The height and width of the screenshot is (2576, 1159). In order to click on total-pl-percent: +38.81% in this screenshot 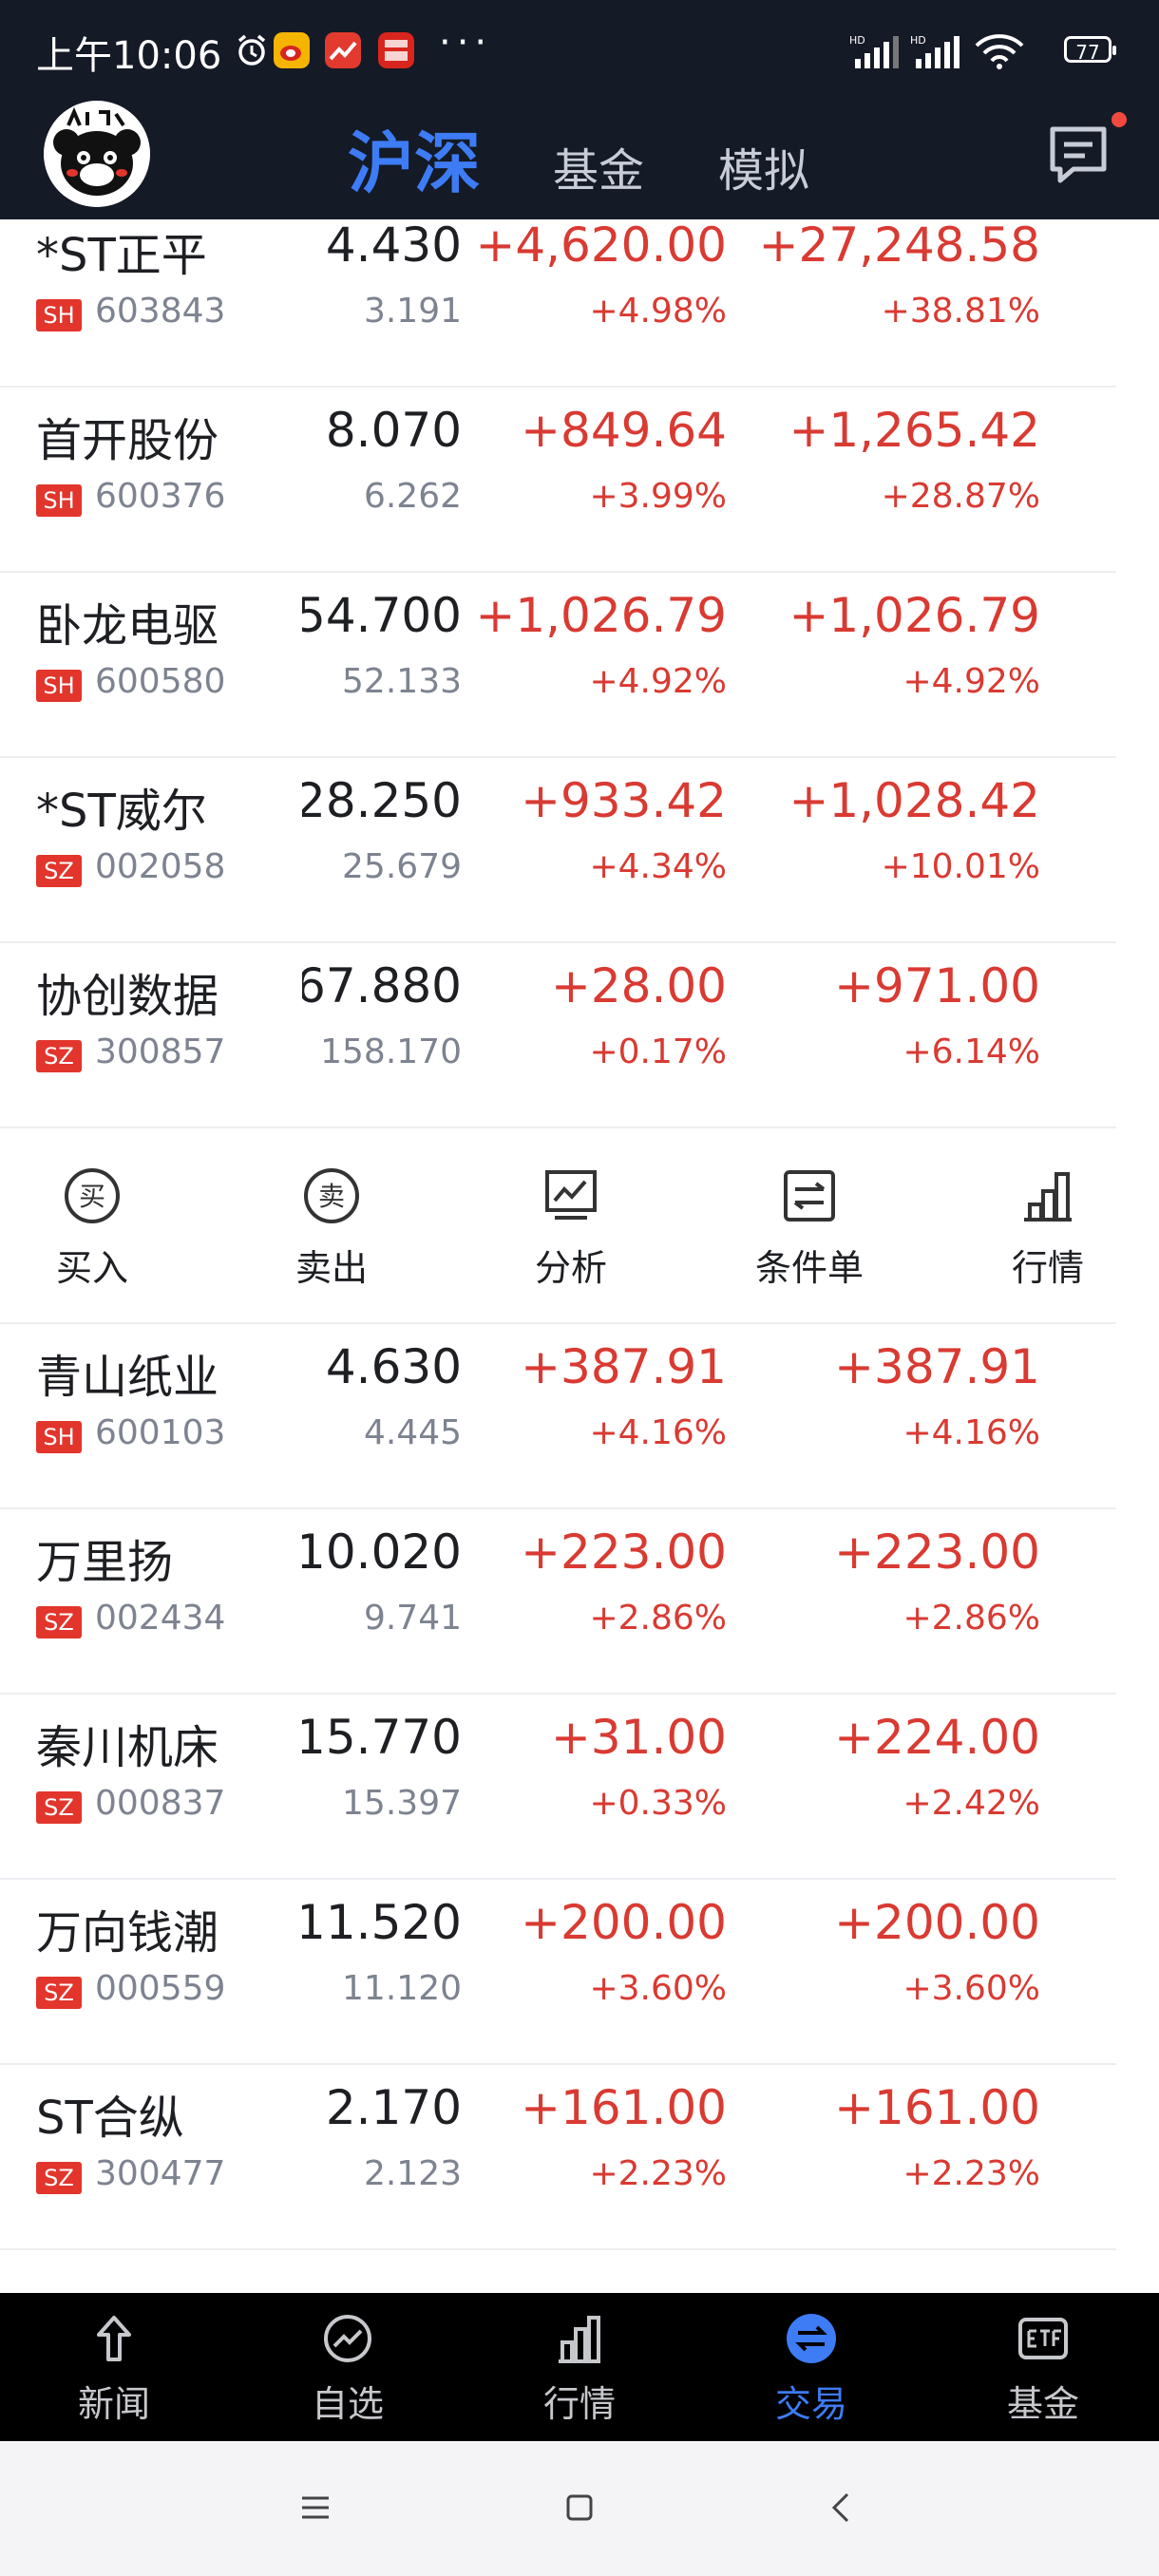, I will do `click(960, 311)`.